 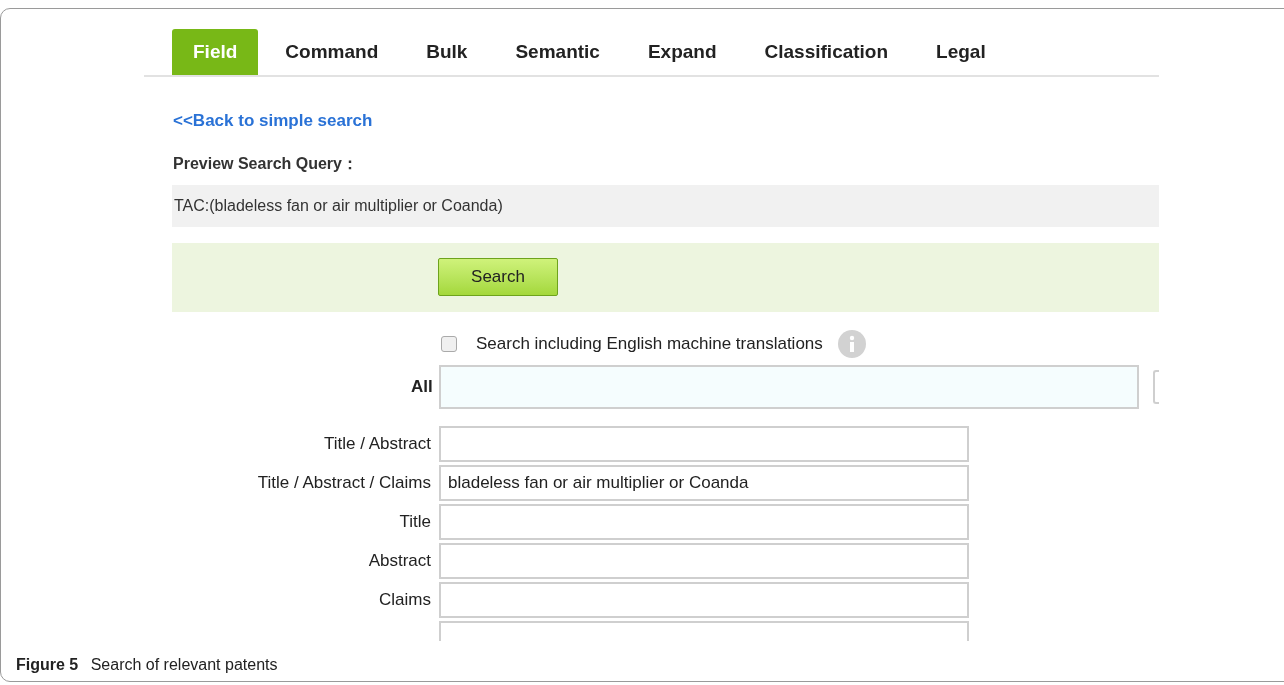 I want to click on field-label: Claims, so click(x=404, y=599).